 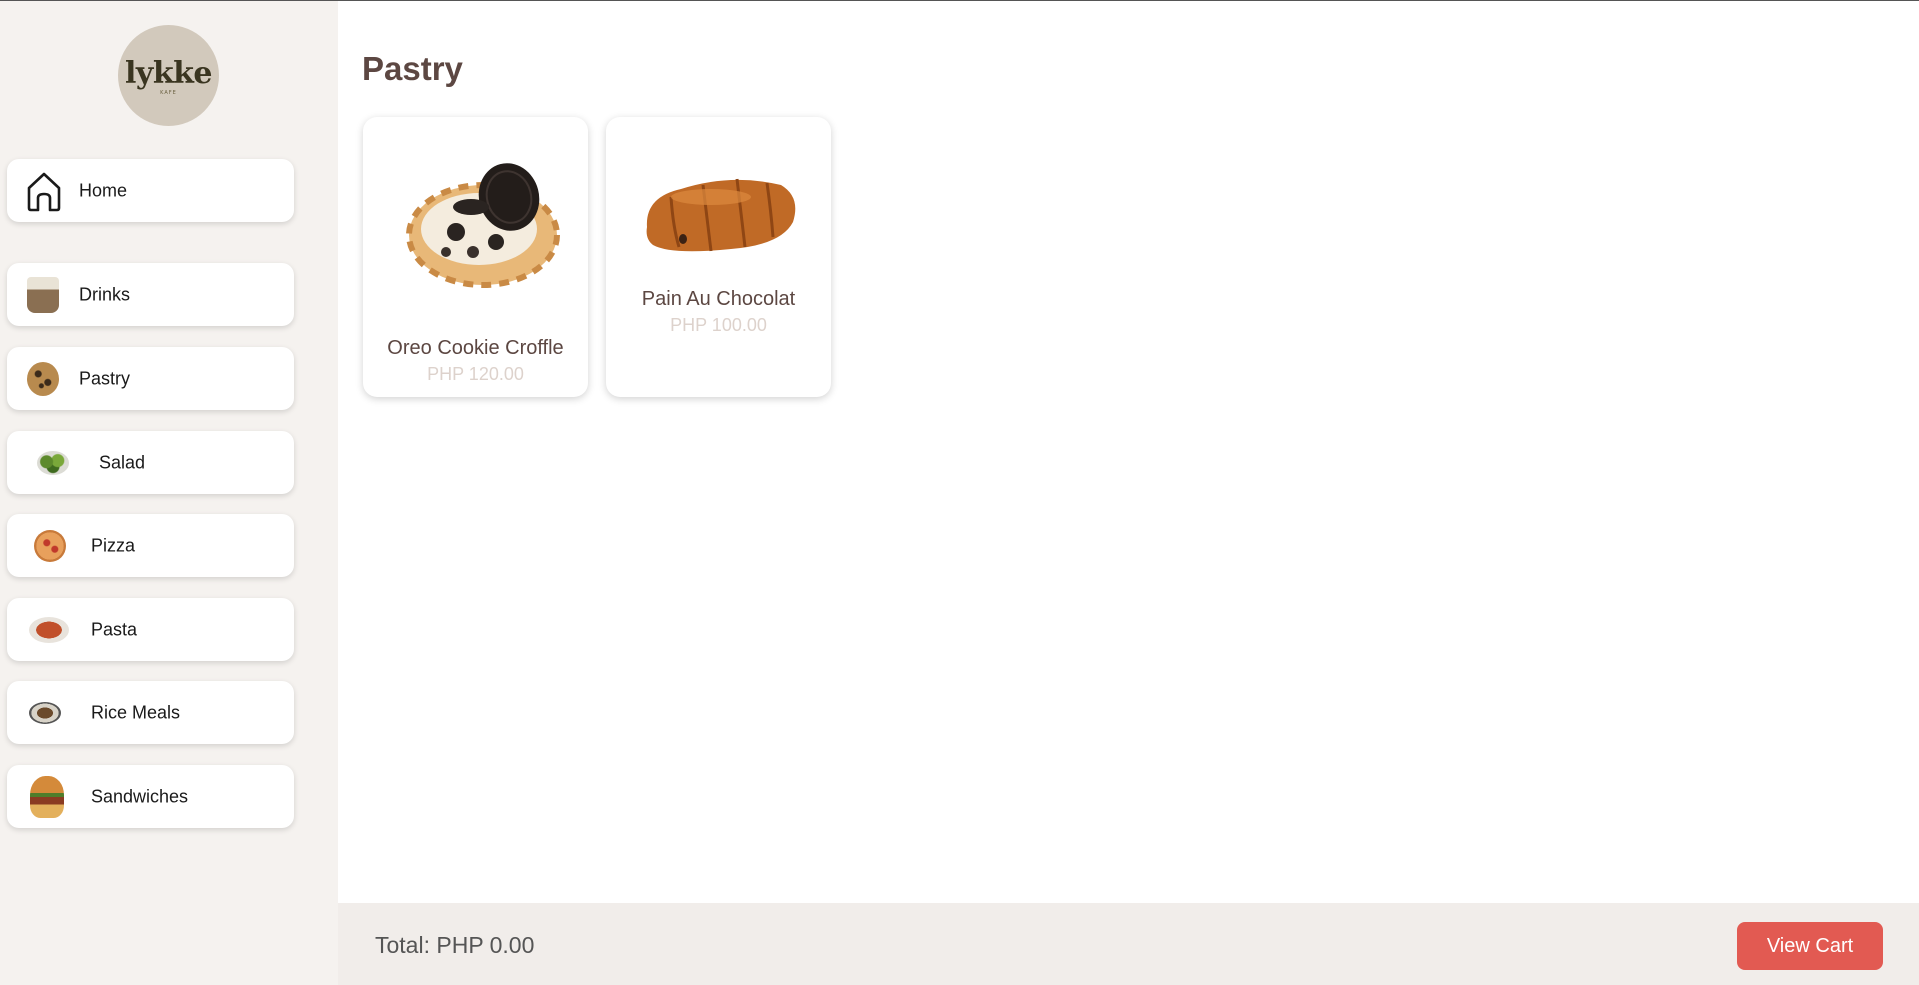 What do you see at coordinates (50, 545) in the screenshot?
I see `pizza-thumbnail-icon` at bounding box center [50, 545].